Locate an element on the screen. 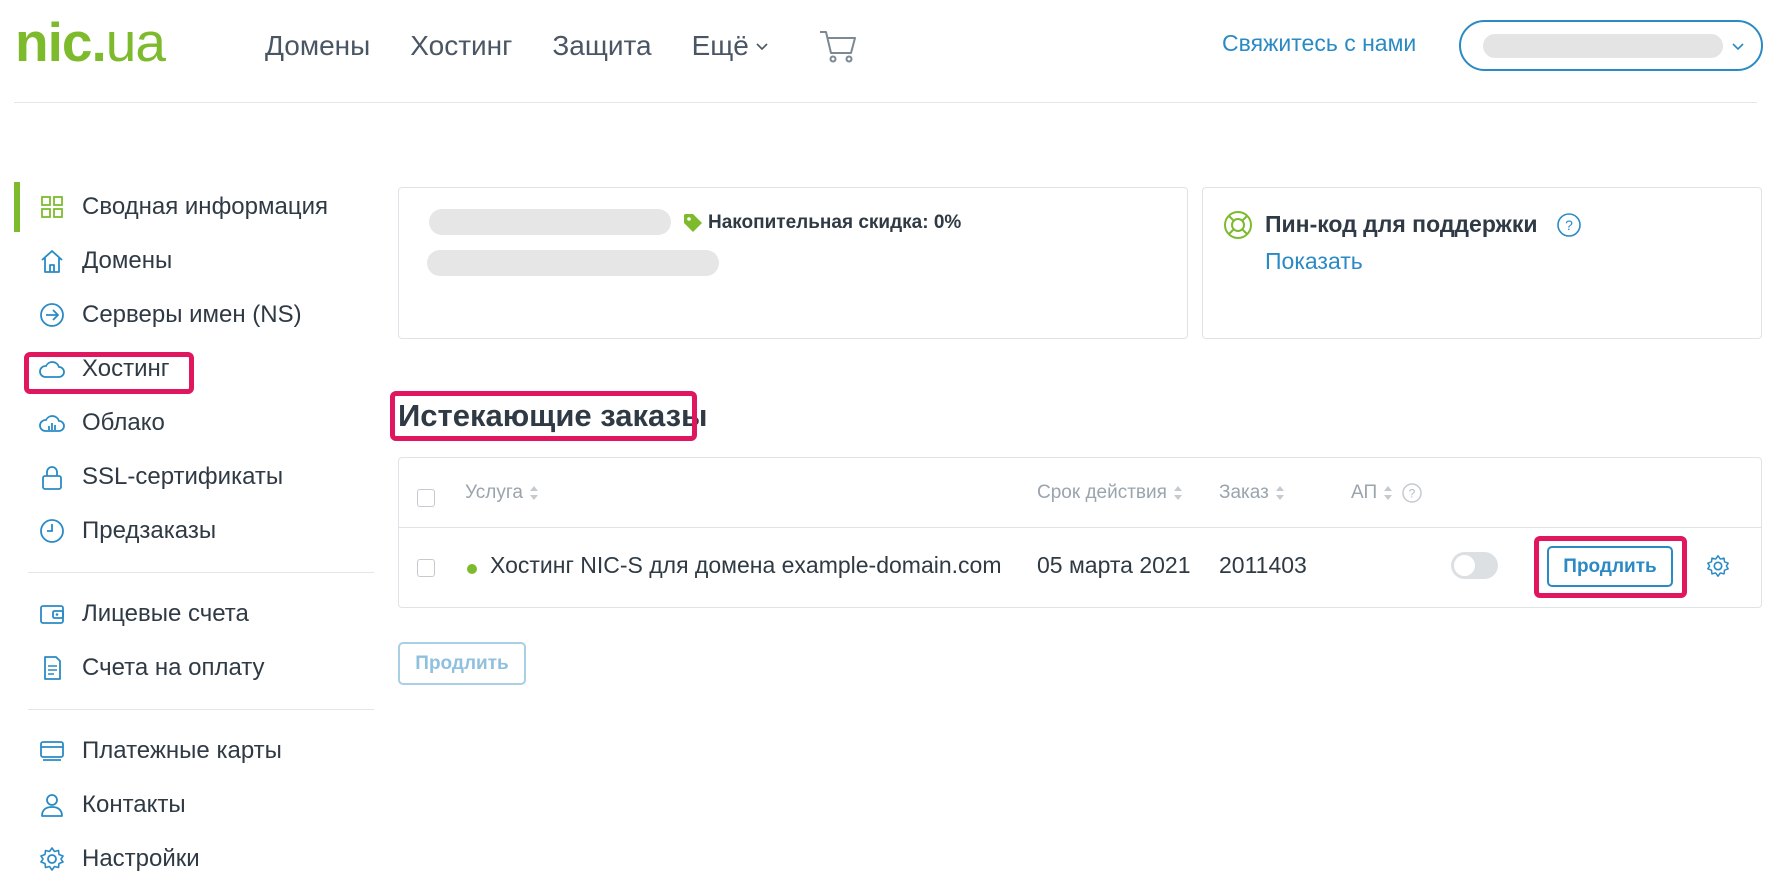 The image size is (1771, 896). order-number: 2011403 is located at coordinates (1263, 565).